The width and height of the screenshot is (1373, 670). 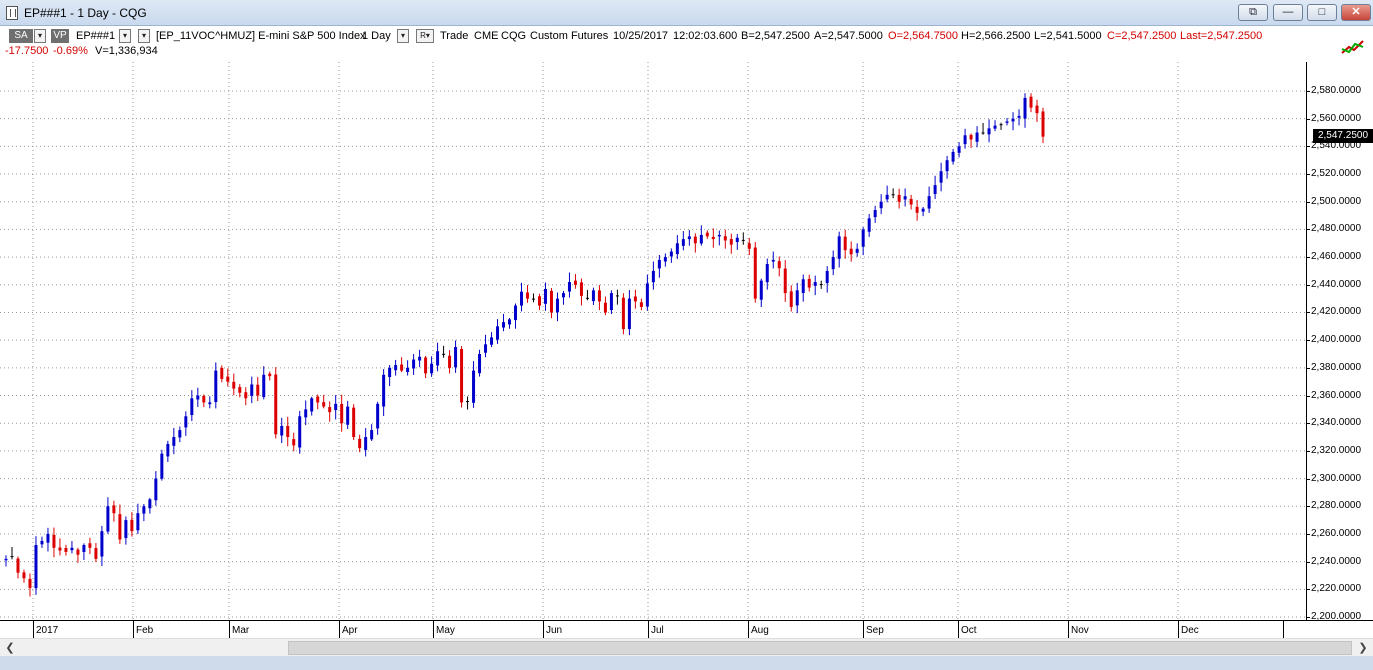 I want to click on symbol-dropdown-icon: ▾, so click(x=125, y=36).